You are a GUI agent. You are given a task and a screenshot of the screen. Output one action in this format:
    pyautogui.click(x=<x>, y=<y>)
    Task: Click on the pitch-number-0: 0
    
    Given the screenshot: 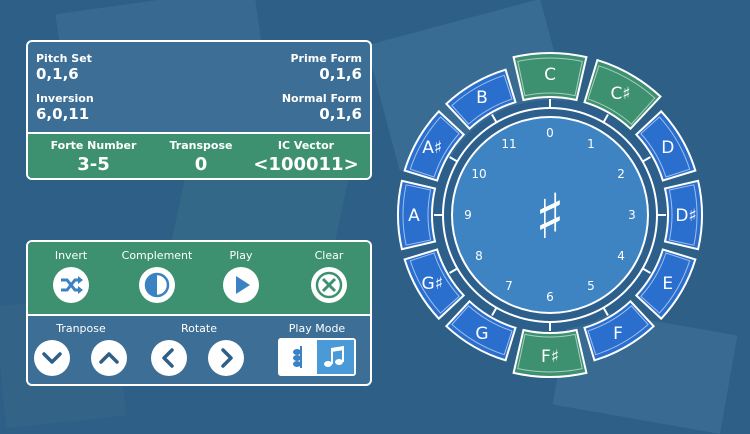 What is the action you would take?
    pyautogui.click(x=550, y=133)
    